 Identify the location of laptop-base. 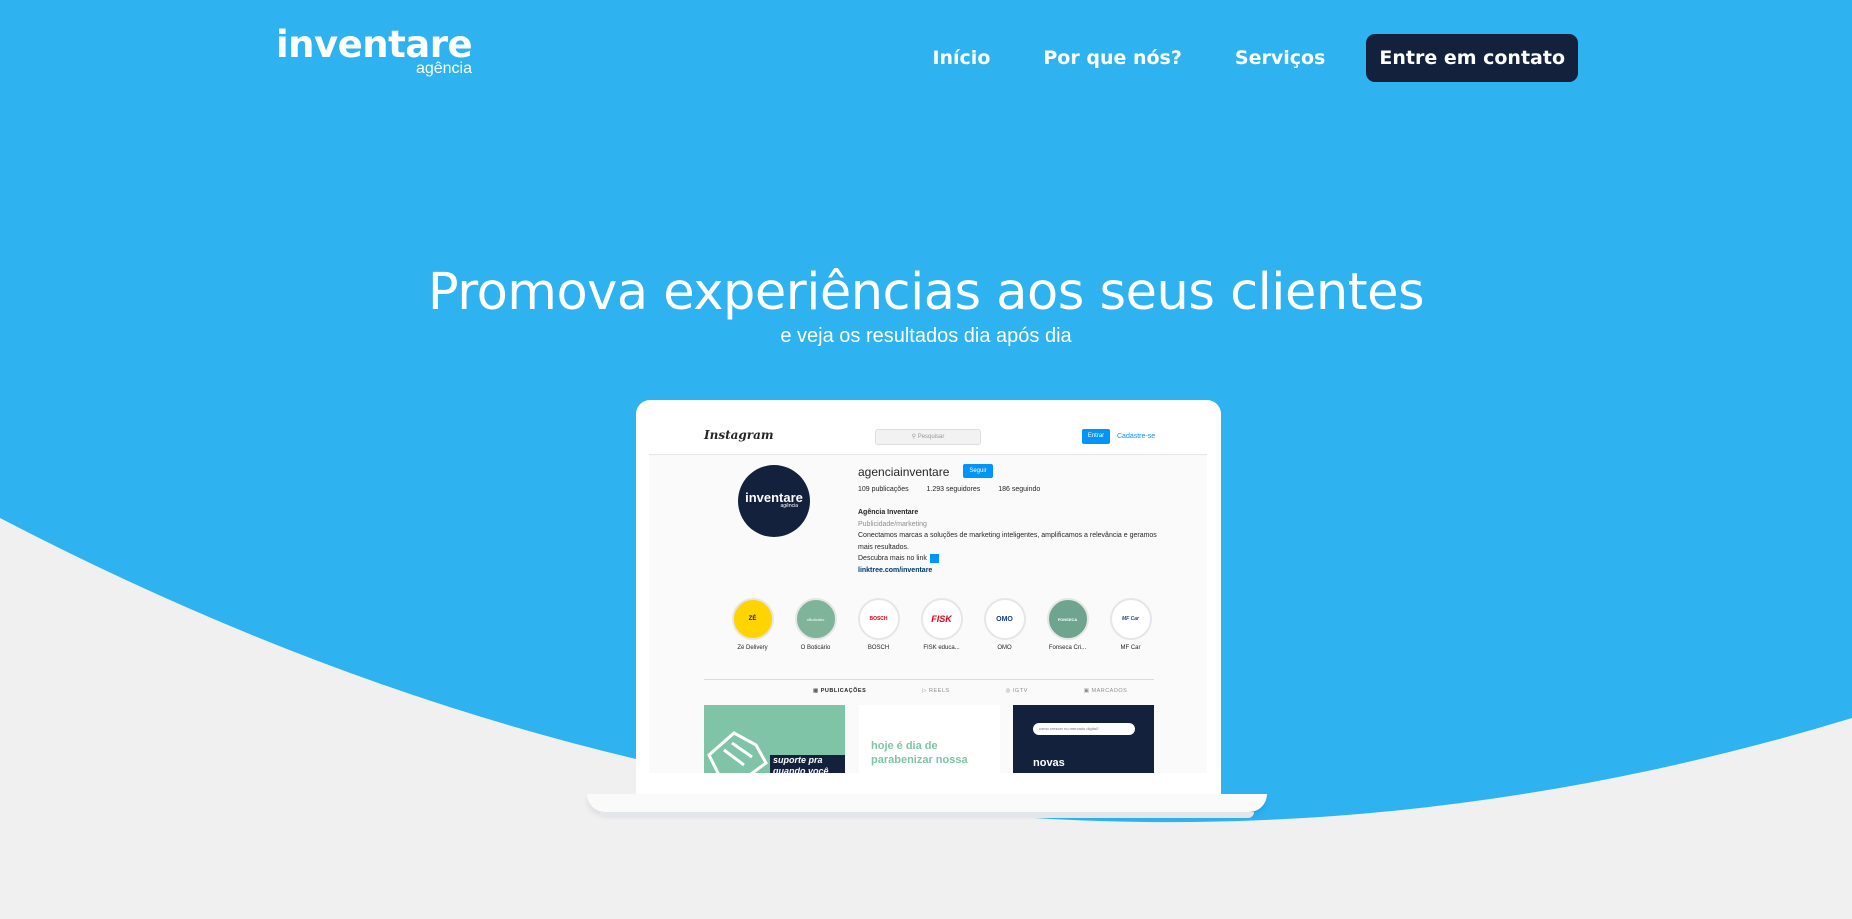
(927, 803).